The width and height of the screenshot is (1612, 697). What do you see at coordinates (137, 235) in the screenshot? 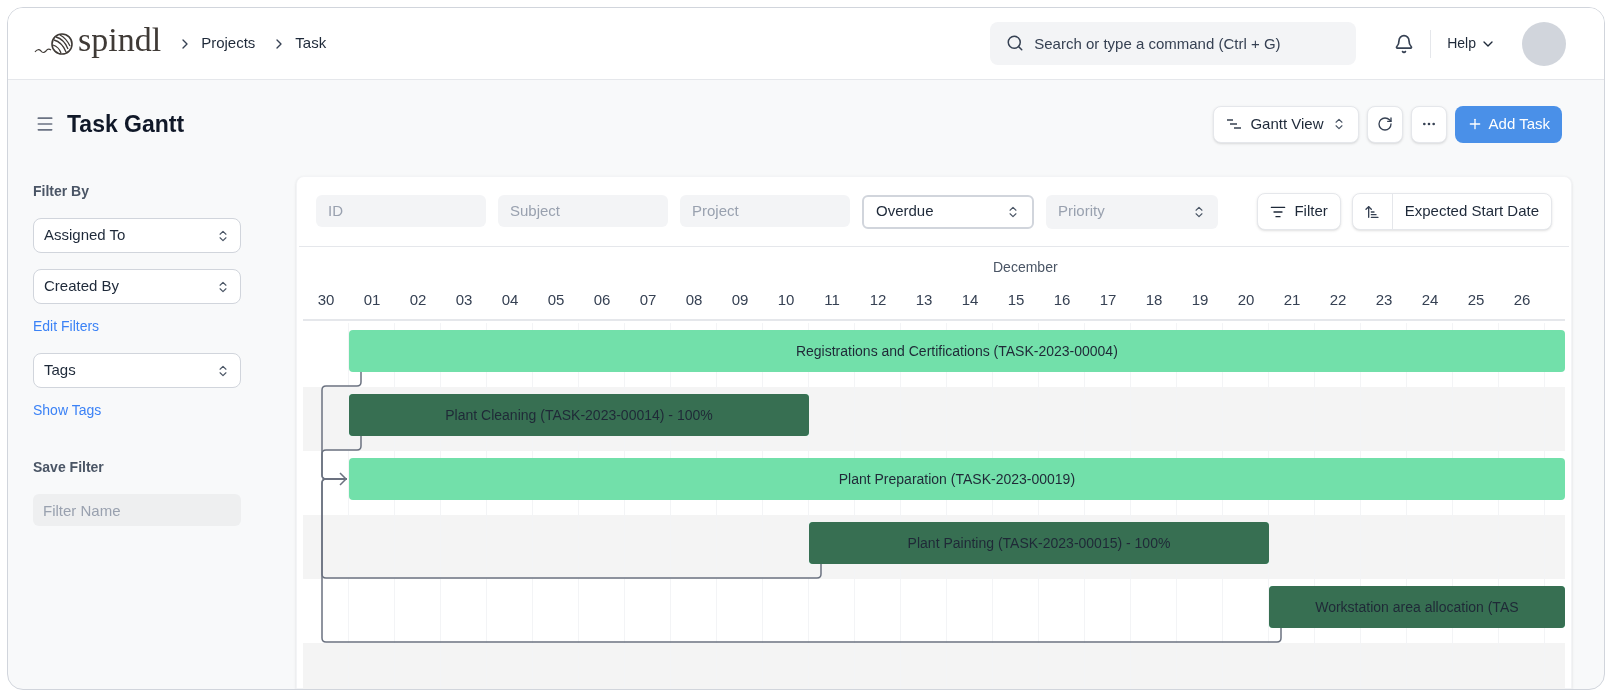
I see `filter-select: Assigned To` at bounding box center [137, 235].